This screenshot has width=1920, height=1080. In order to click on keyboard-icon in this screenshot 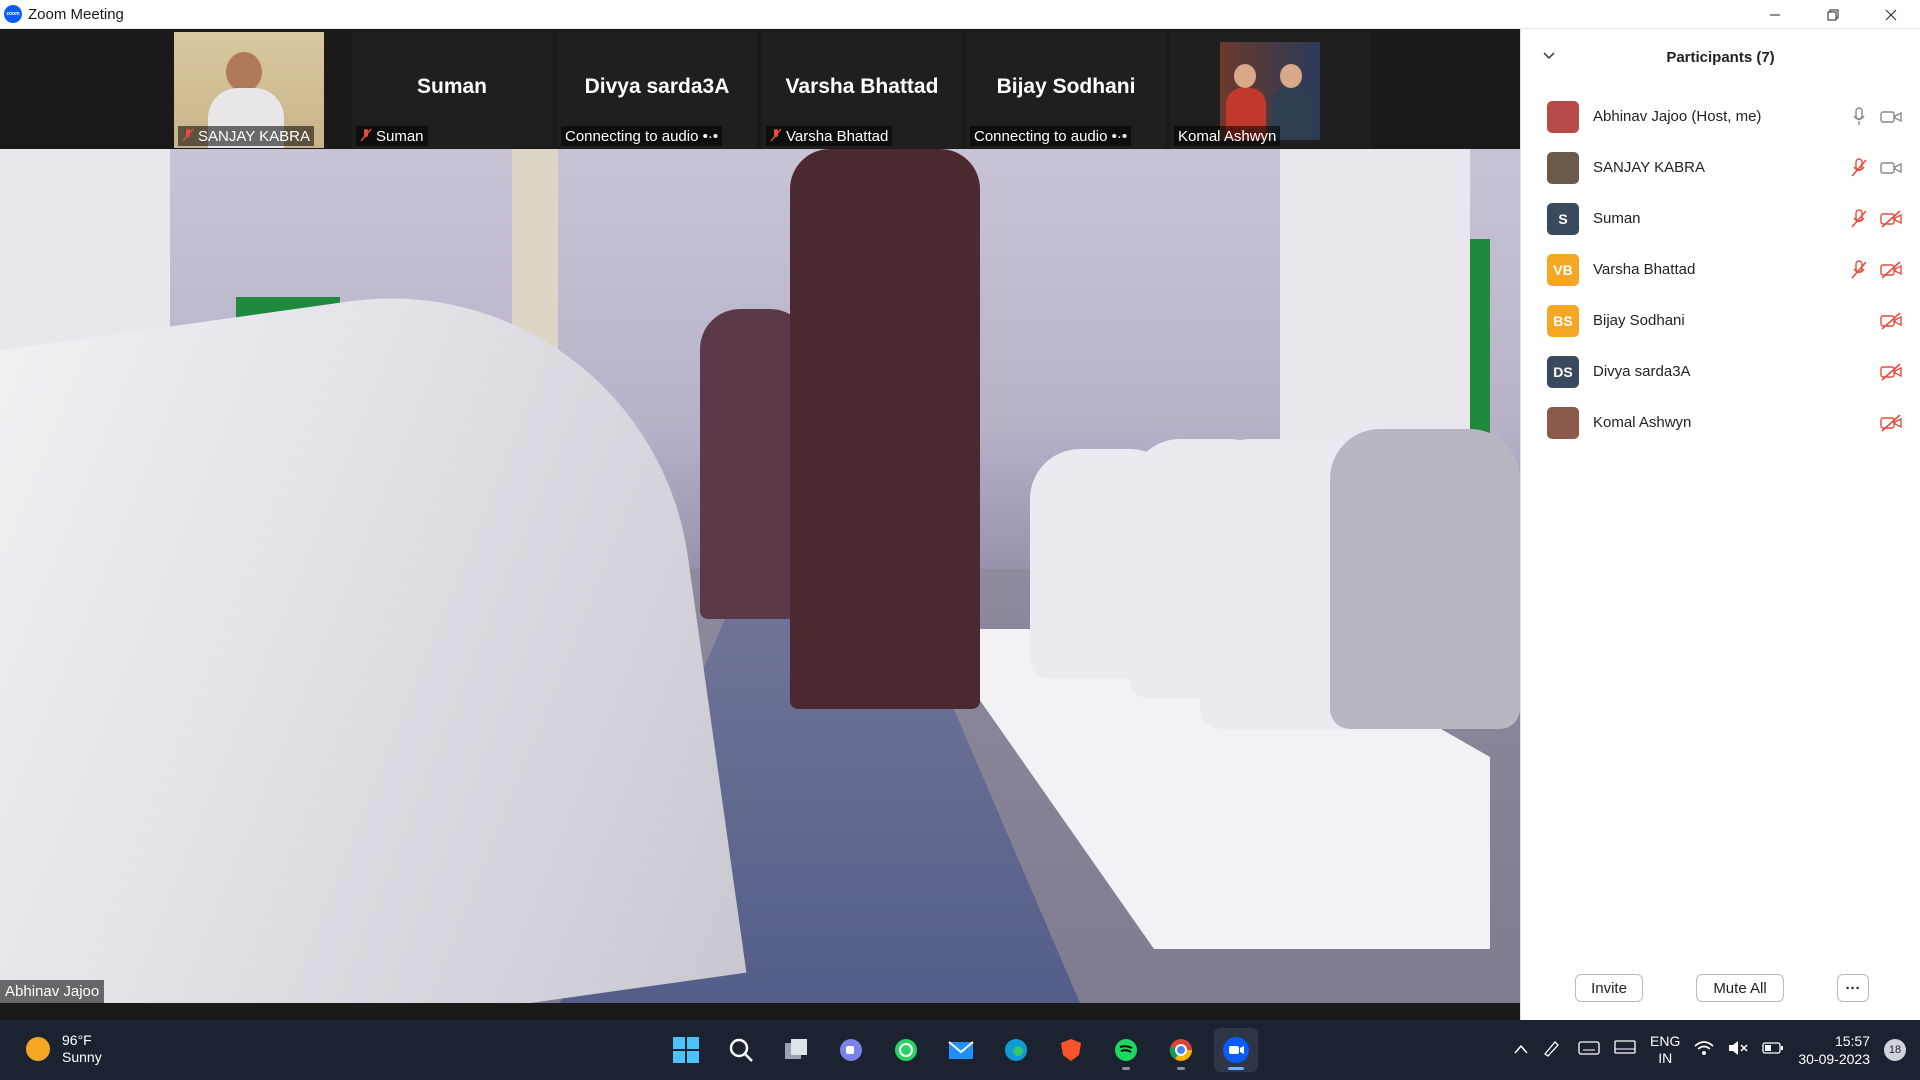, I will do `click(1589, 1050)`.